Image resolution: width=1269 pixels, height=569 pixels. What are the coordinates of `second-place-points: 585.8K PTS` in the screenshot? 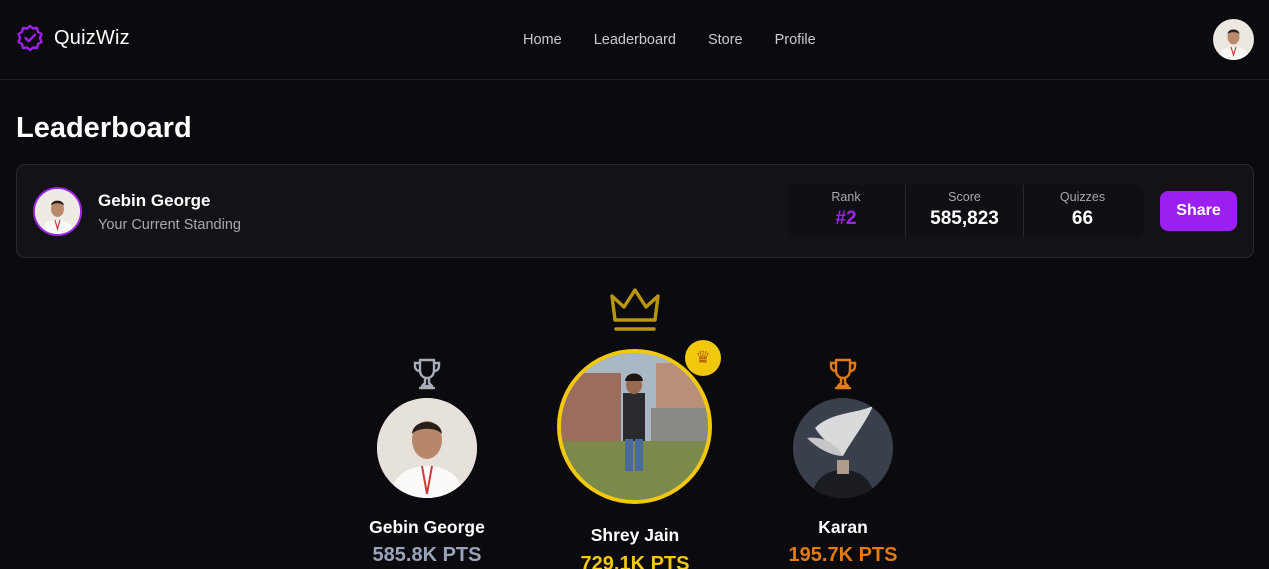 It's located at (427, 555).